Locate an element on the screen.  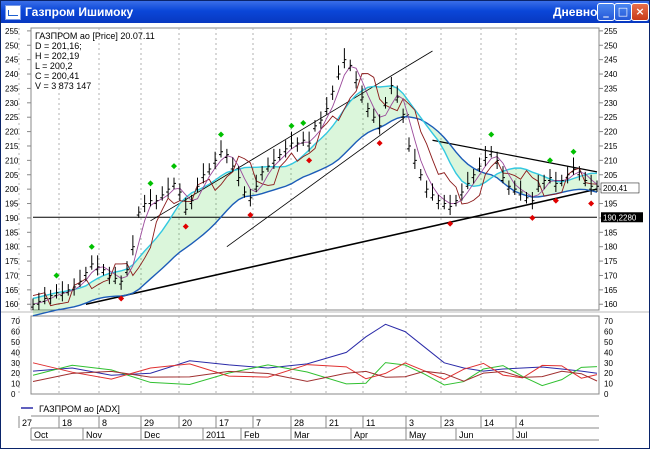
price-tick-label-right: 175 is located at coordinates (611, 261).